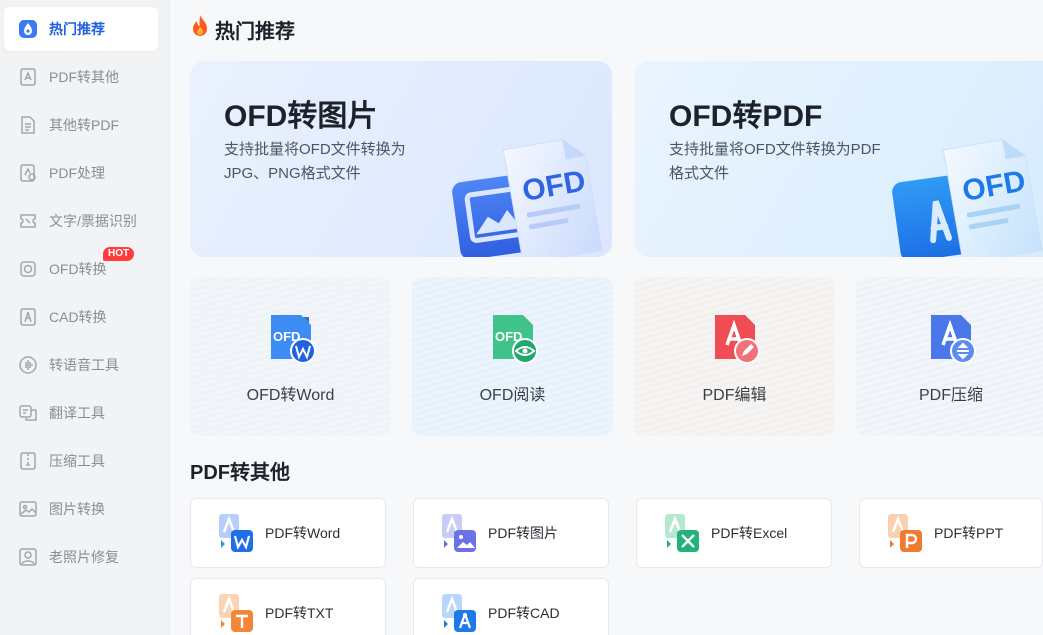 The height and width of the screenshot is (635, 1043). I want to click on tool-label: PDF转PPT, so click(969, 533).